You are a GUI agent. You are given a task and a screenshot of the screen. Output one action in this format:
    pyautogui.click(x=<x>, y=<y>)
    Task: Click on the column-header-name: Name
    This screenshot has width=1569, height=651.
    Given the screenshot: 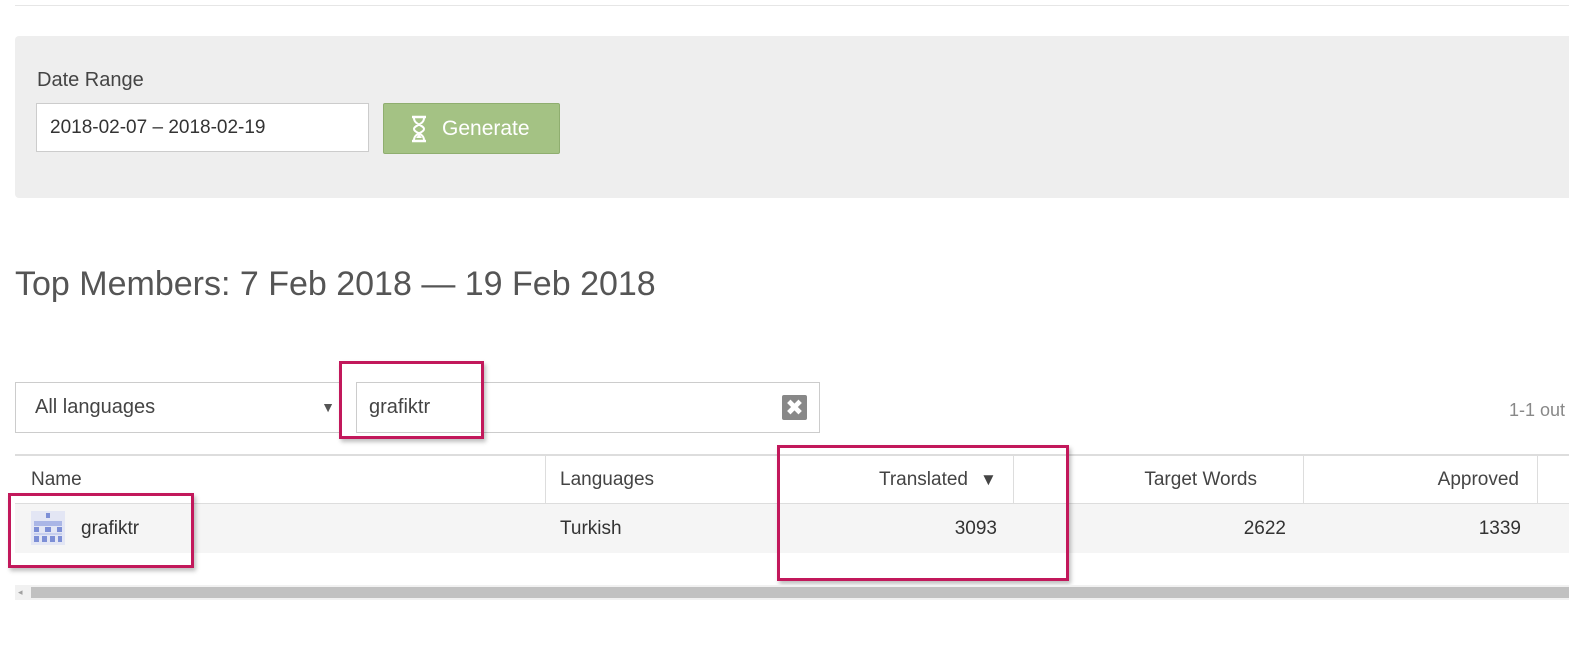 What is the action you would take?
    pyautogui.click(x=56, y=480)
    